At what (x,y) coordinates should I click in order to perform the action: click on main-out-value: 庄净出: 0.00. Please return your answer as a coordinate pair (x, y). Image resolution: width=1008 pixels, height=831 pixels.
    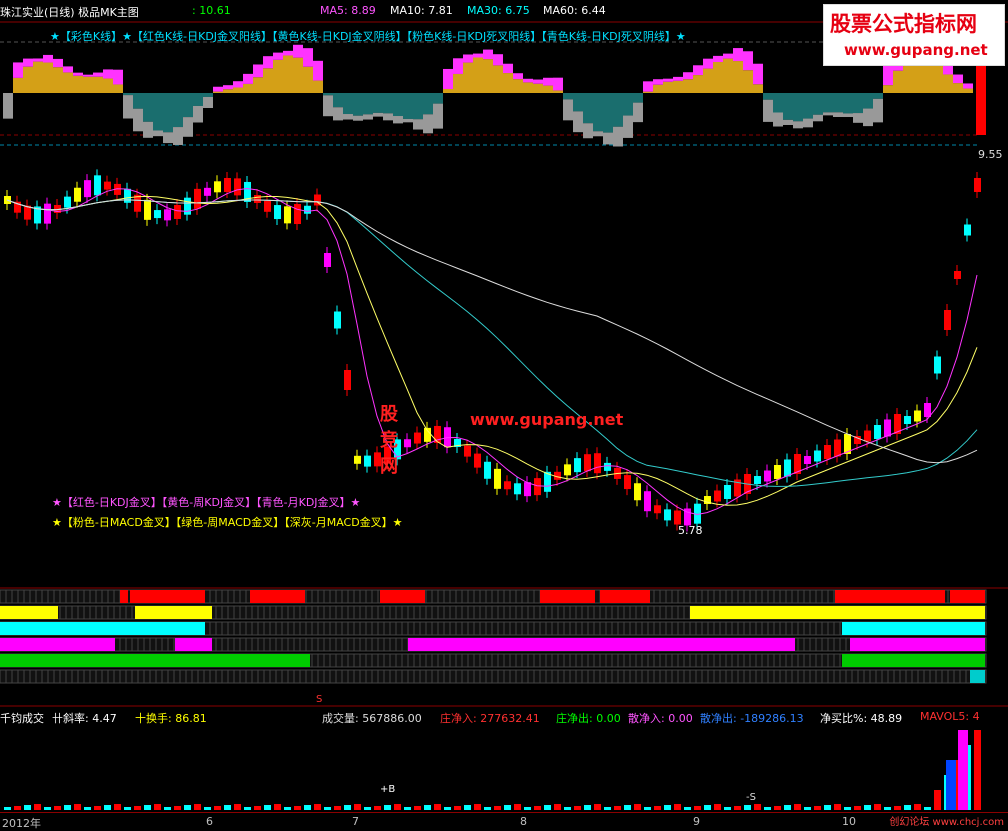
    Looking at the image, I should click on (588, 718).